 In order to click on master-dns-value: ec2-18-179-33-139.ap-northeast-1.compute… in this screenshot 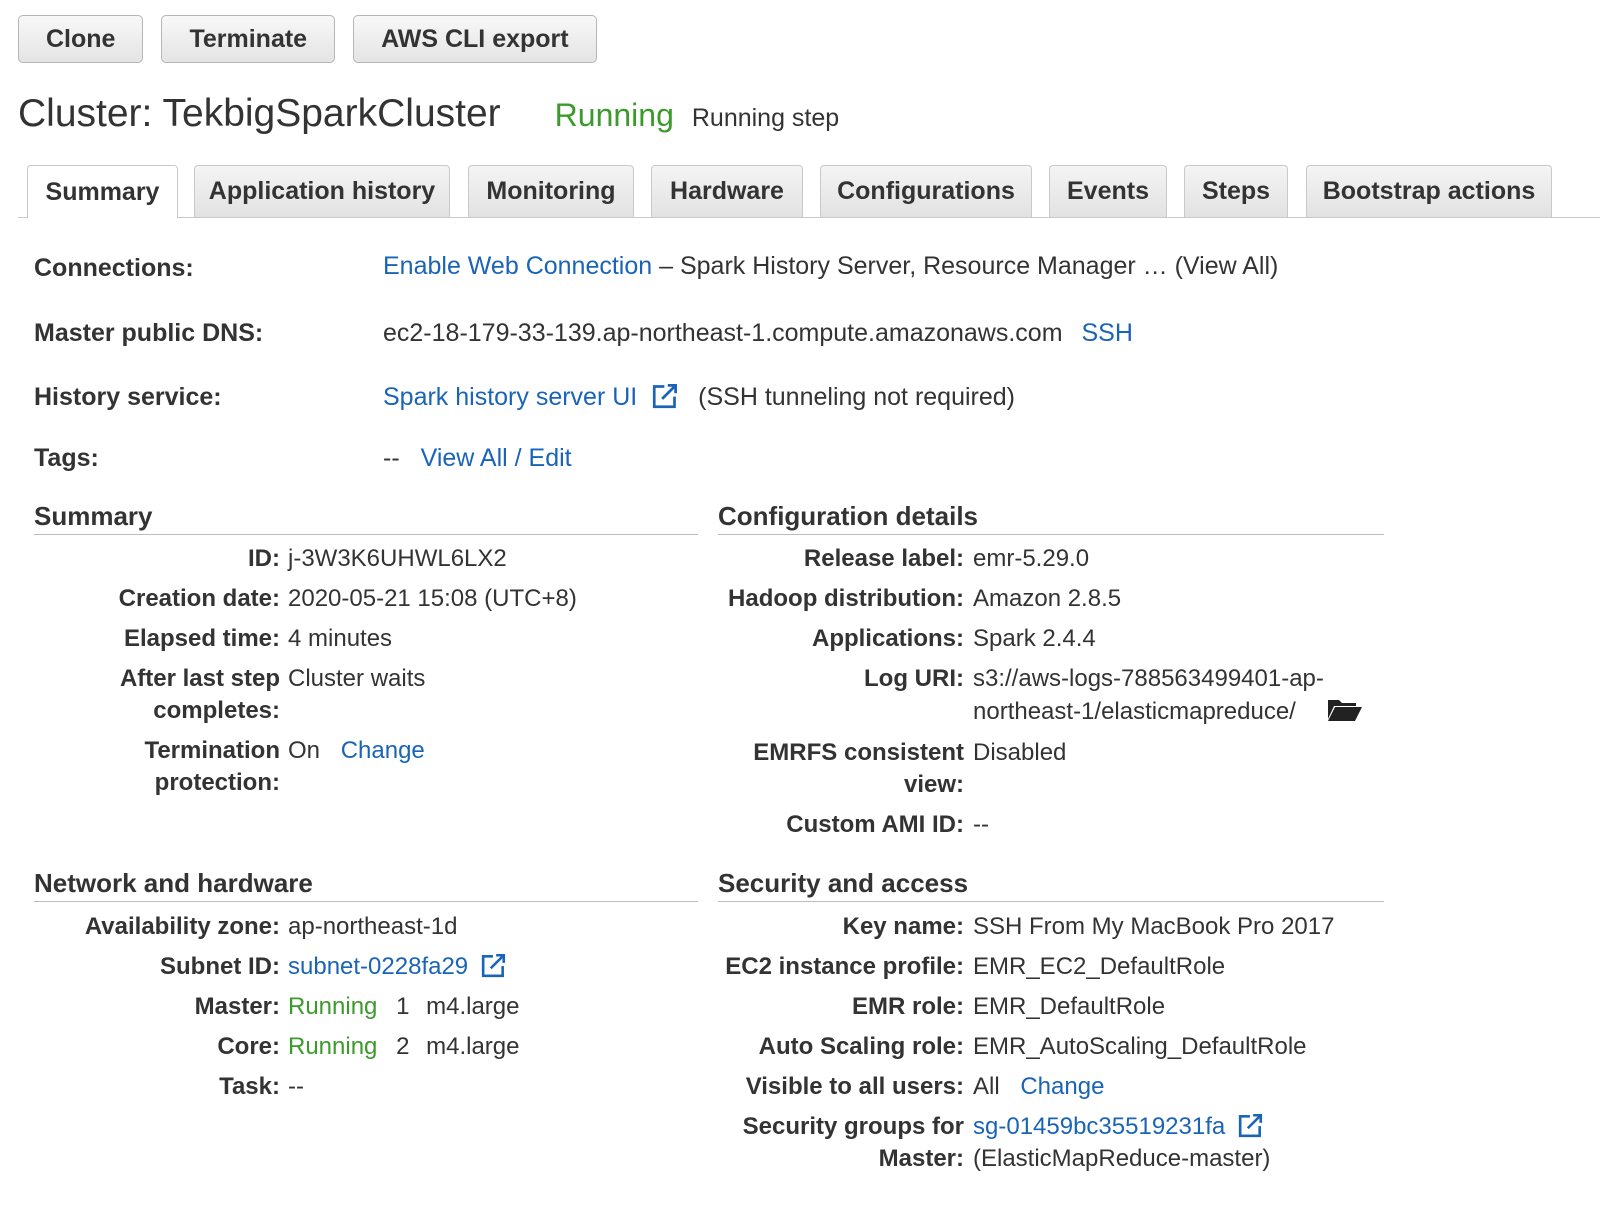, I will do `click(758, 333)`.